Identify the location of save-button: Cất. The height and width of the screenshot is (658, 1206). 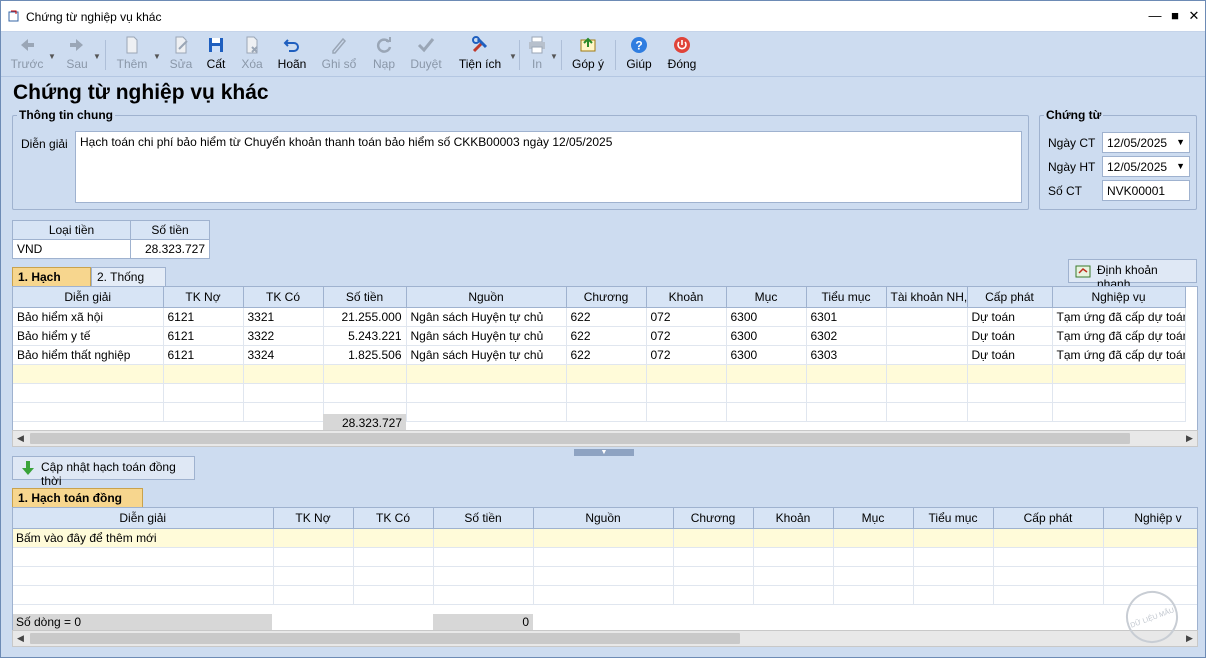
(216, 55).